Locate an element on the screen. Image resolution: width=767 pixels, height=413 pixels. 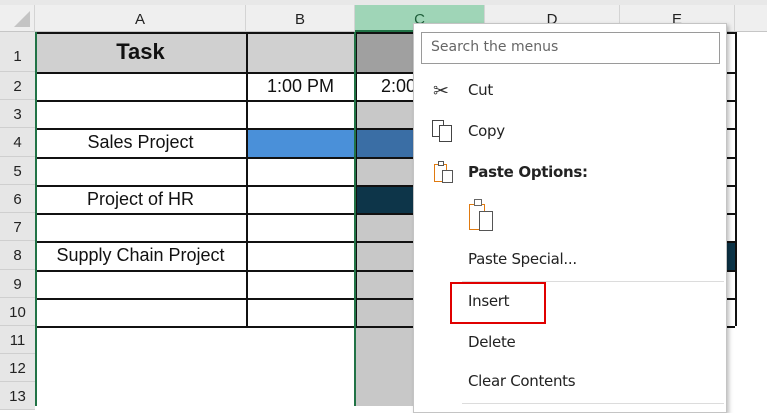
paste-icon is located at coordinates (445, 172).